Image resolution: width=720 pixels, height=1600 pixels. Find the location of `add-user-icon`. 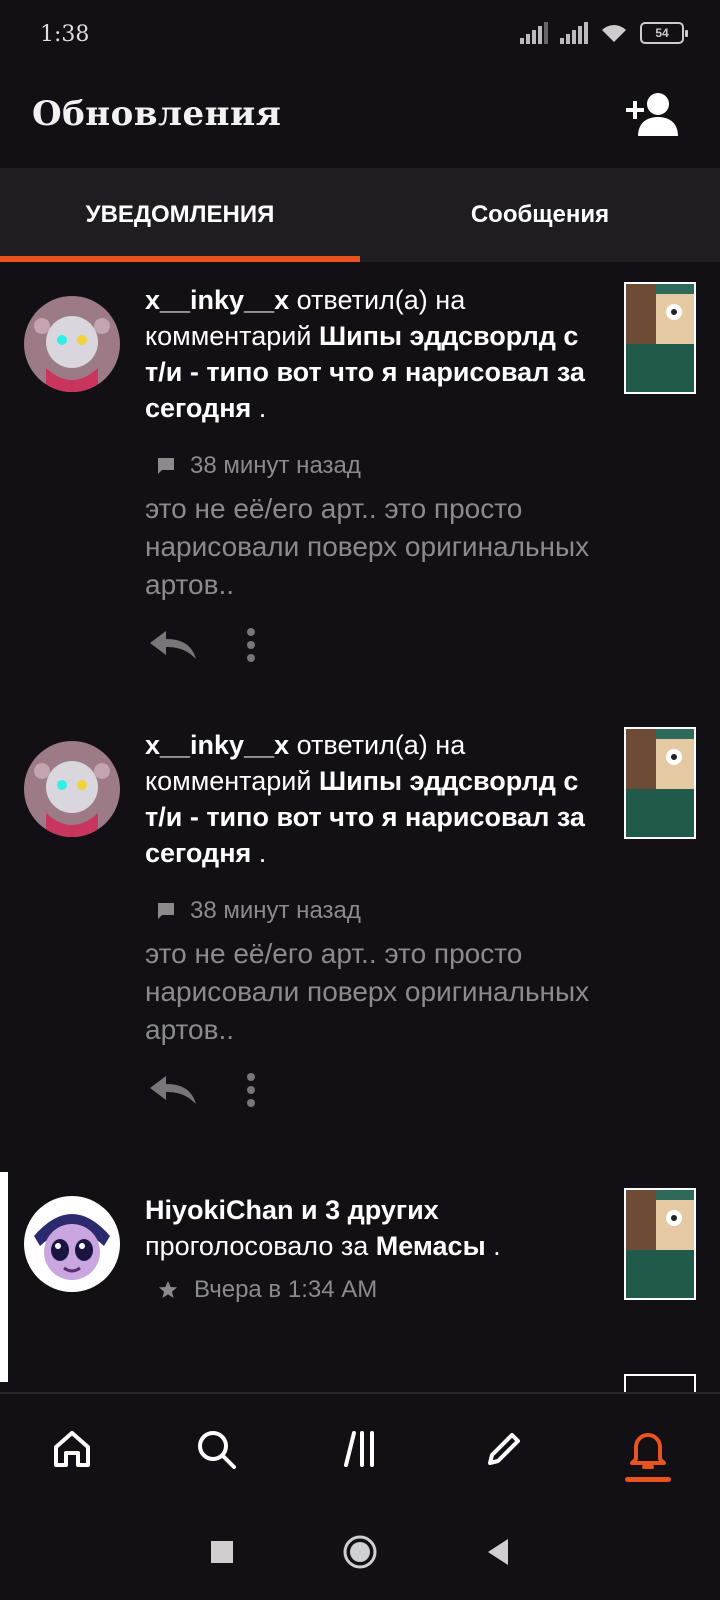

add-user-icon is located at coordinates (652, 114).